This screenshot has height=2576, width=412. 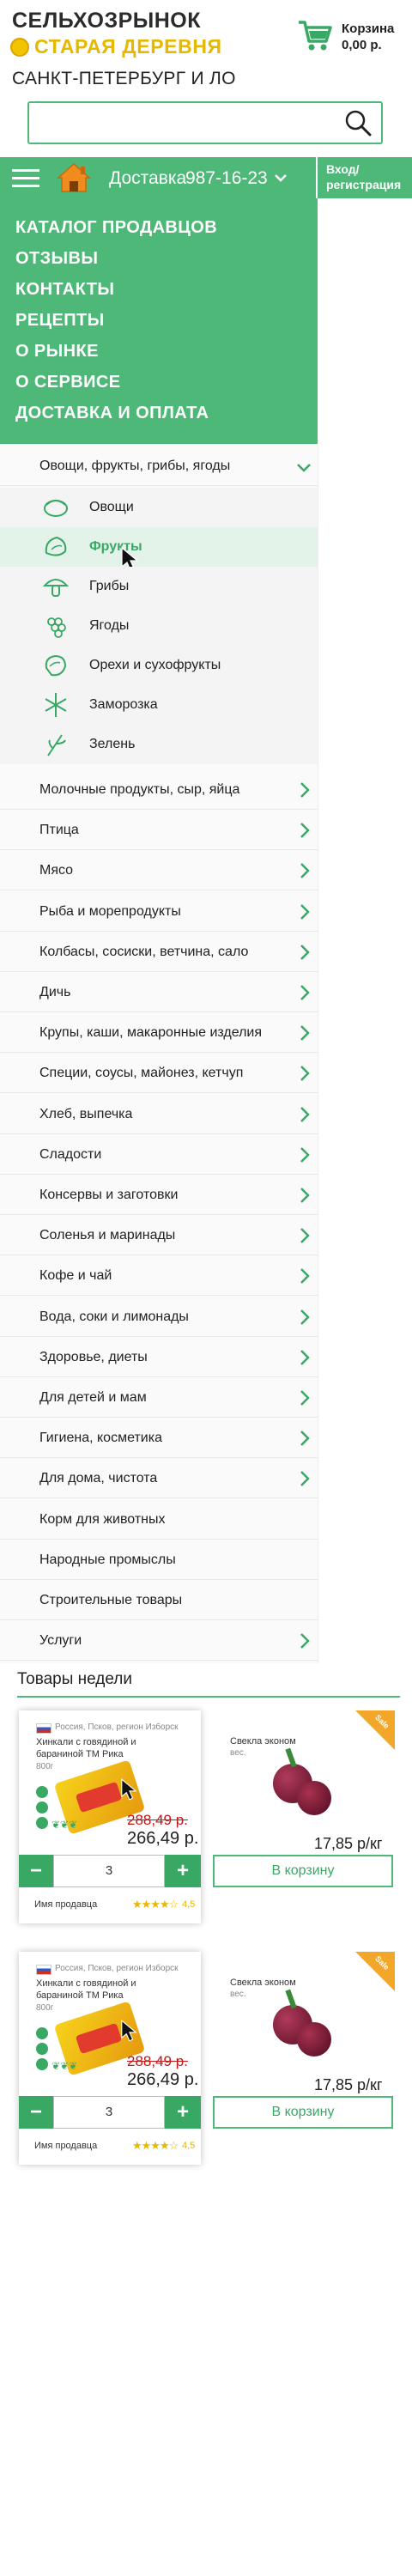 I want to click on menu-item-about-market: О РЫНКЕ, so click(x=57, y=351).